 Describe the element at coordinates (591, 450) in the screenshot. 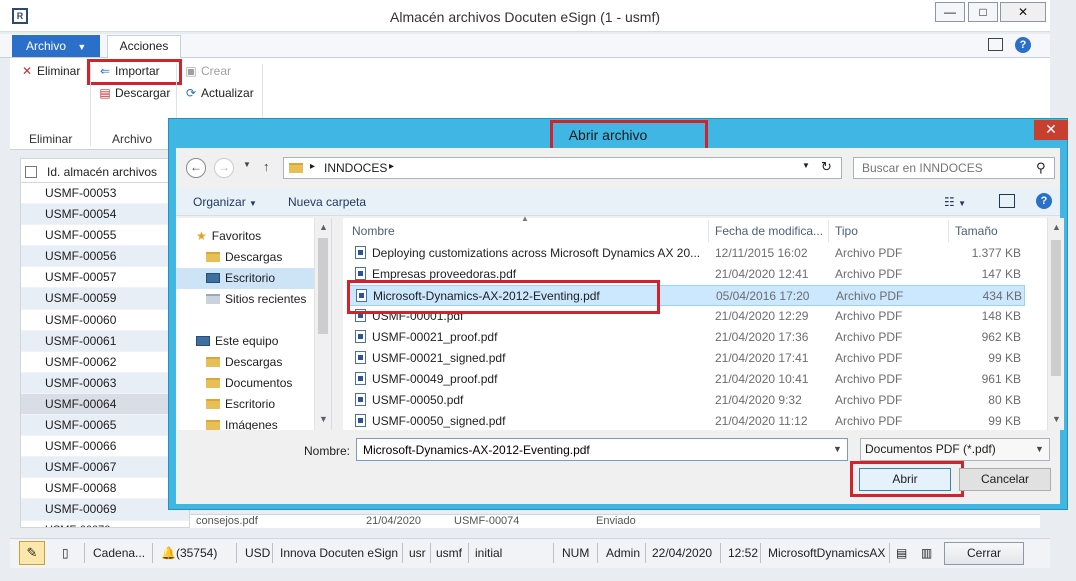

I see `filename-input` at that location.